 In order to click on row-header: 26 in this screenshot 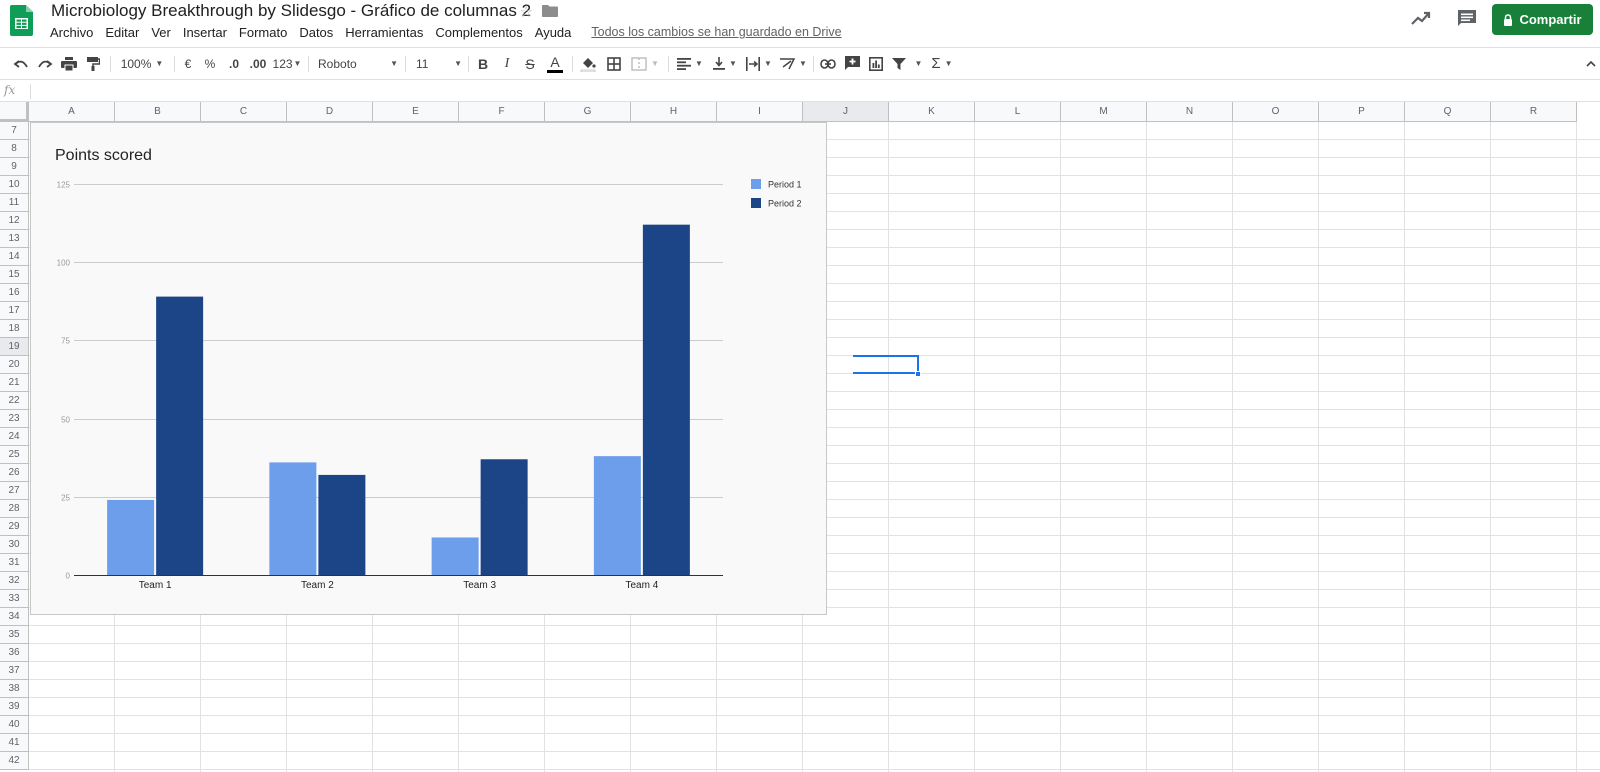, I will do `click(14, 473)`.